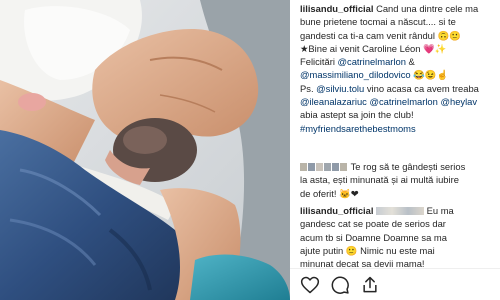 This screenshot has width=500, height=300. Describe the element at coordinates (355, 74) in the screenshot. I see `mention-link: @massimiliano_dilodovico` at that location.